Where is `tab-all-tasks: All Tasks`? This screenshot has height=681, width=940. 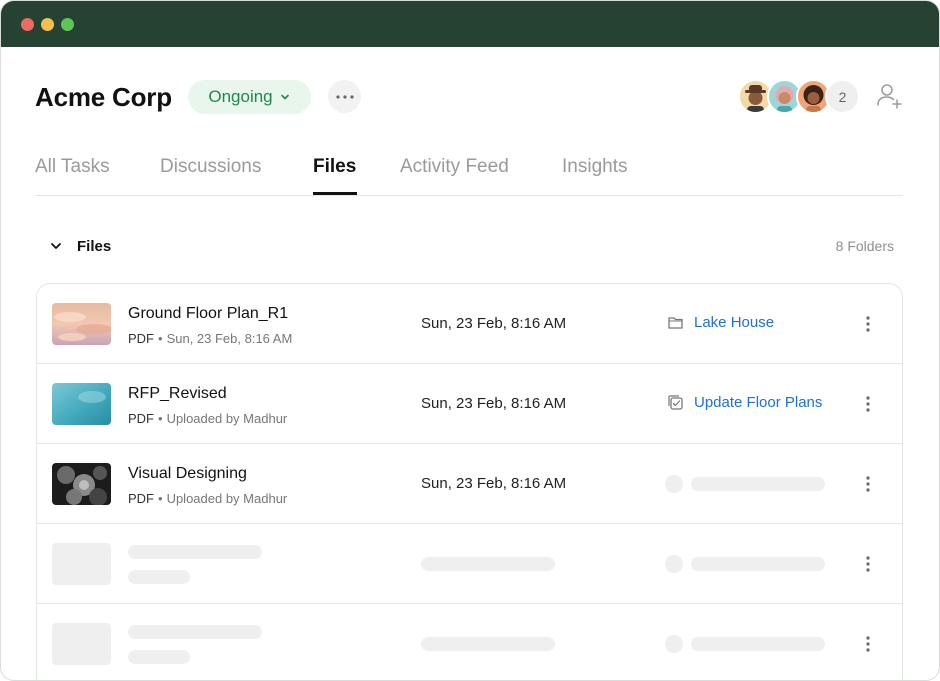 tab-all-tasks: All Tasks is located at coordinates (72, 167).